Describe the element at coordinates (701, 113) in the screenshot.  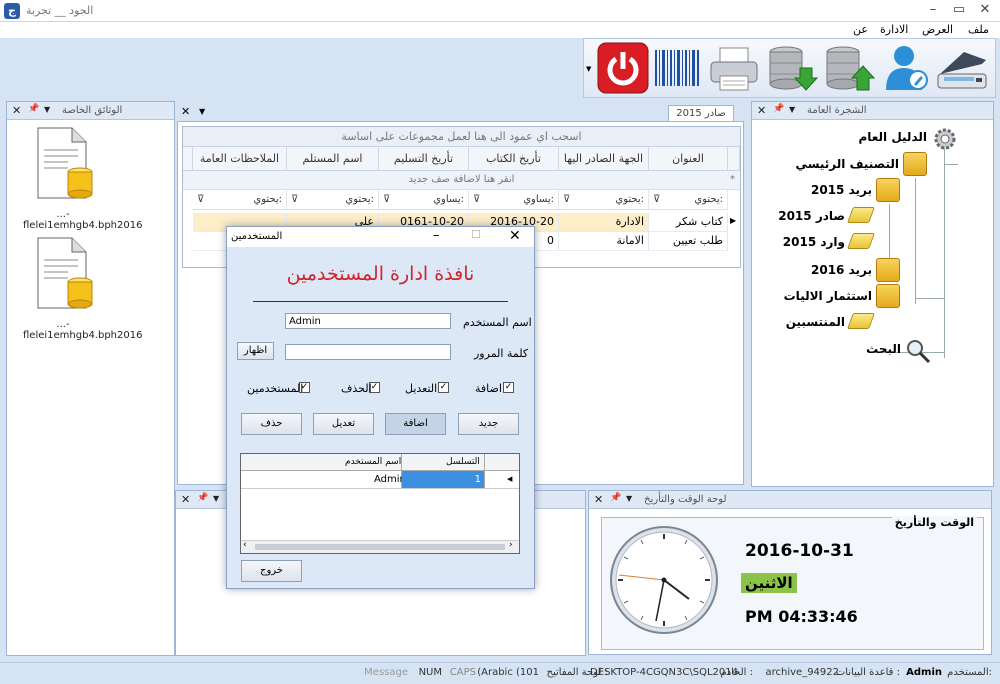
I see `tab-outgoing-2015: صادر 2015` at that location.